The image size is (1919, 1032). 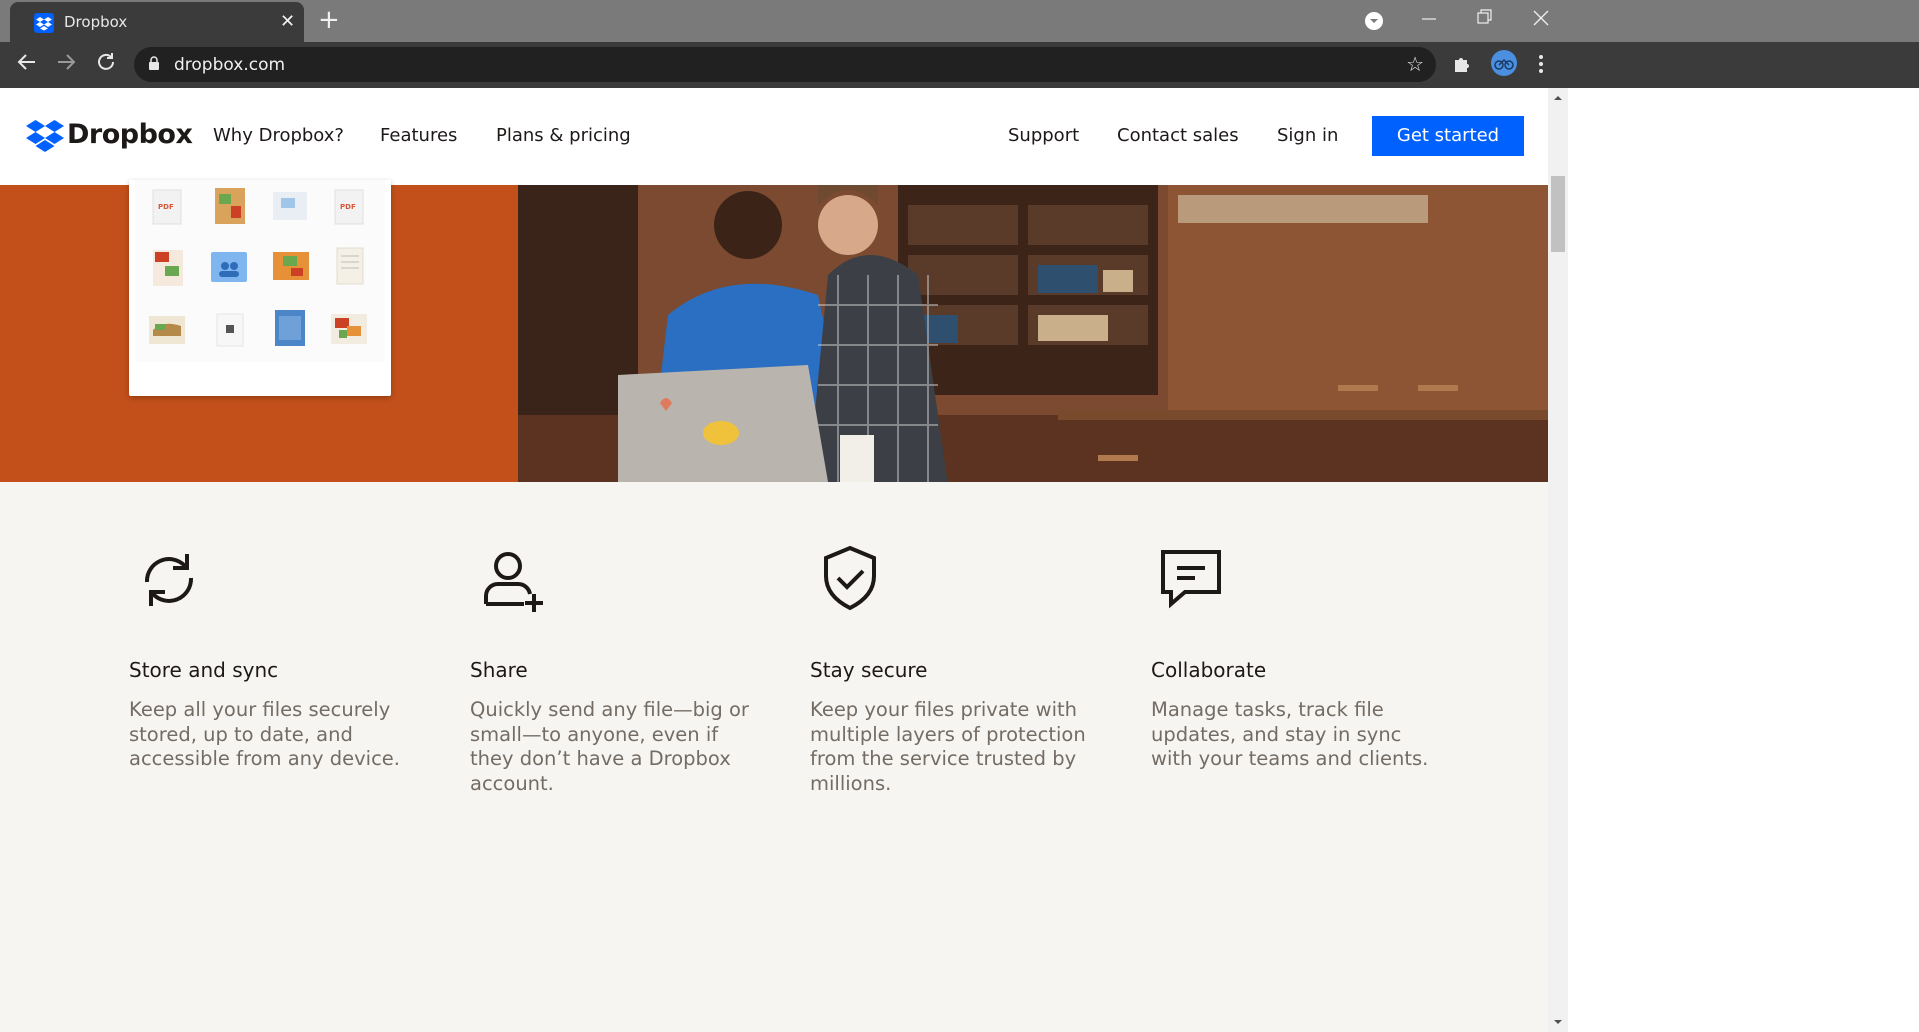 I want to click on scrollbar-thumb, so click(x=1558, y=214).